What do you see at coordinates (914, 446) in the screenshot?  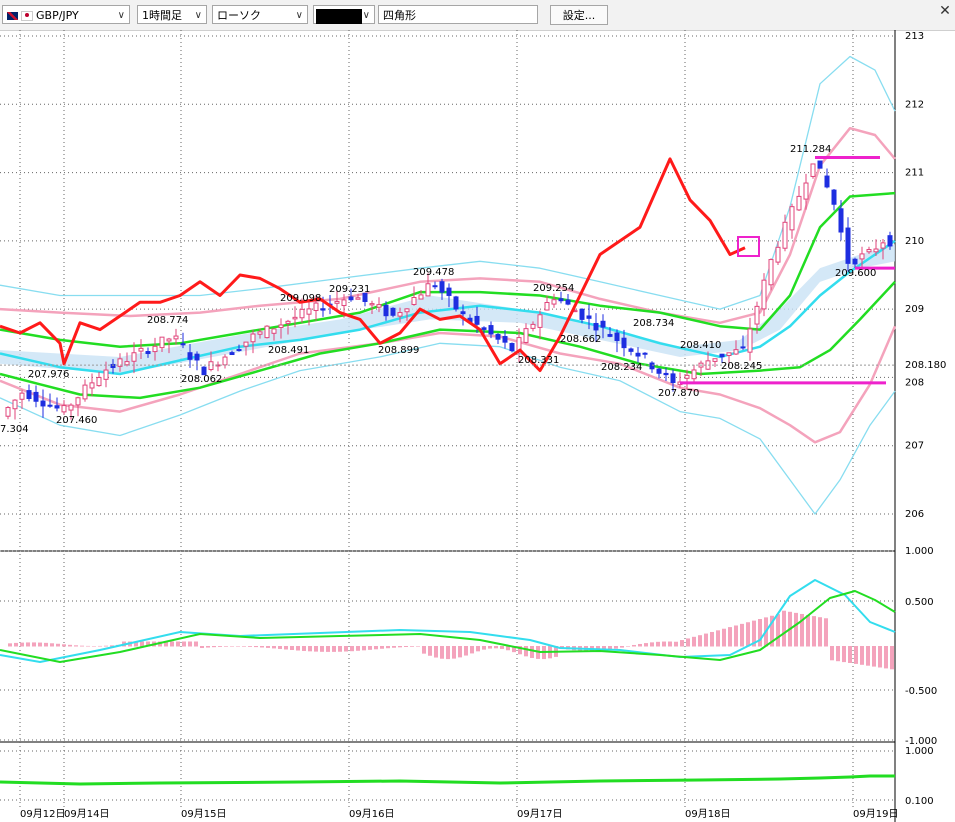 I see `price-axis-label: 207` at bounding box center [914, 446].